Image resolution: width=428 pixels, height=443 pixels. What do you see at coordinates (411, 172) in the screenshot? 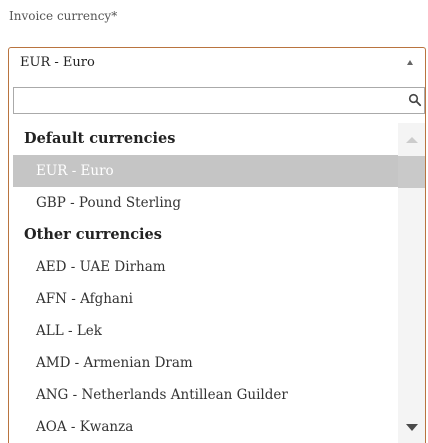
I see `scrollbar-thumb` at bounding box center [411, 172].